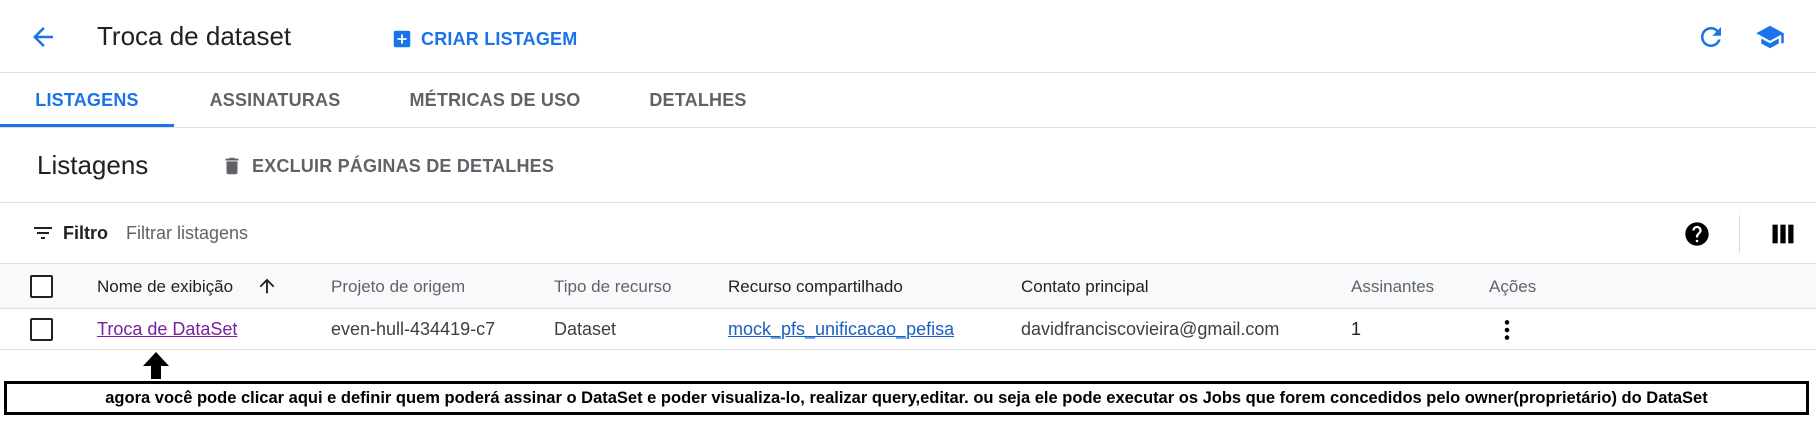 This screenshot has height=423, width=1816. Describe the element at coordinates (495, 100) in the screenshot. I see `tab-usage-metrics: MÉTRICAS DE USO` at that location.